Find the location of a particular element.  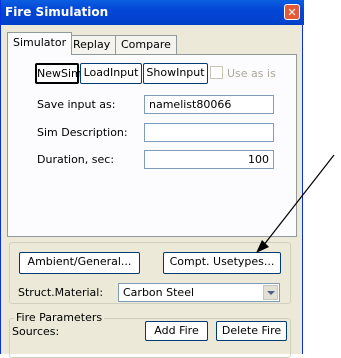

tab-simulator: Simulator is located at coordinates (40, 43).